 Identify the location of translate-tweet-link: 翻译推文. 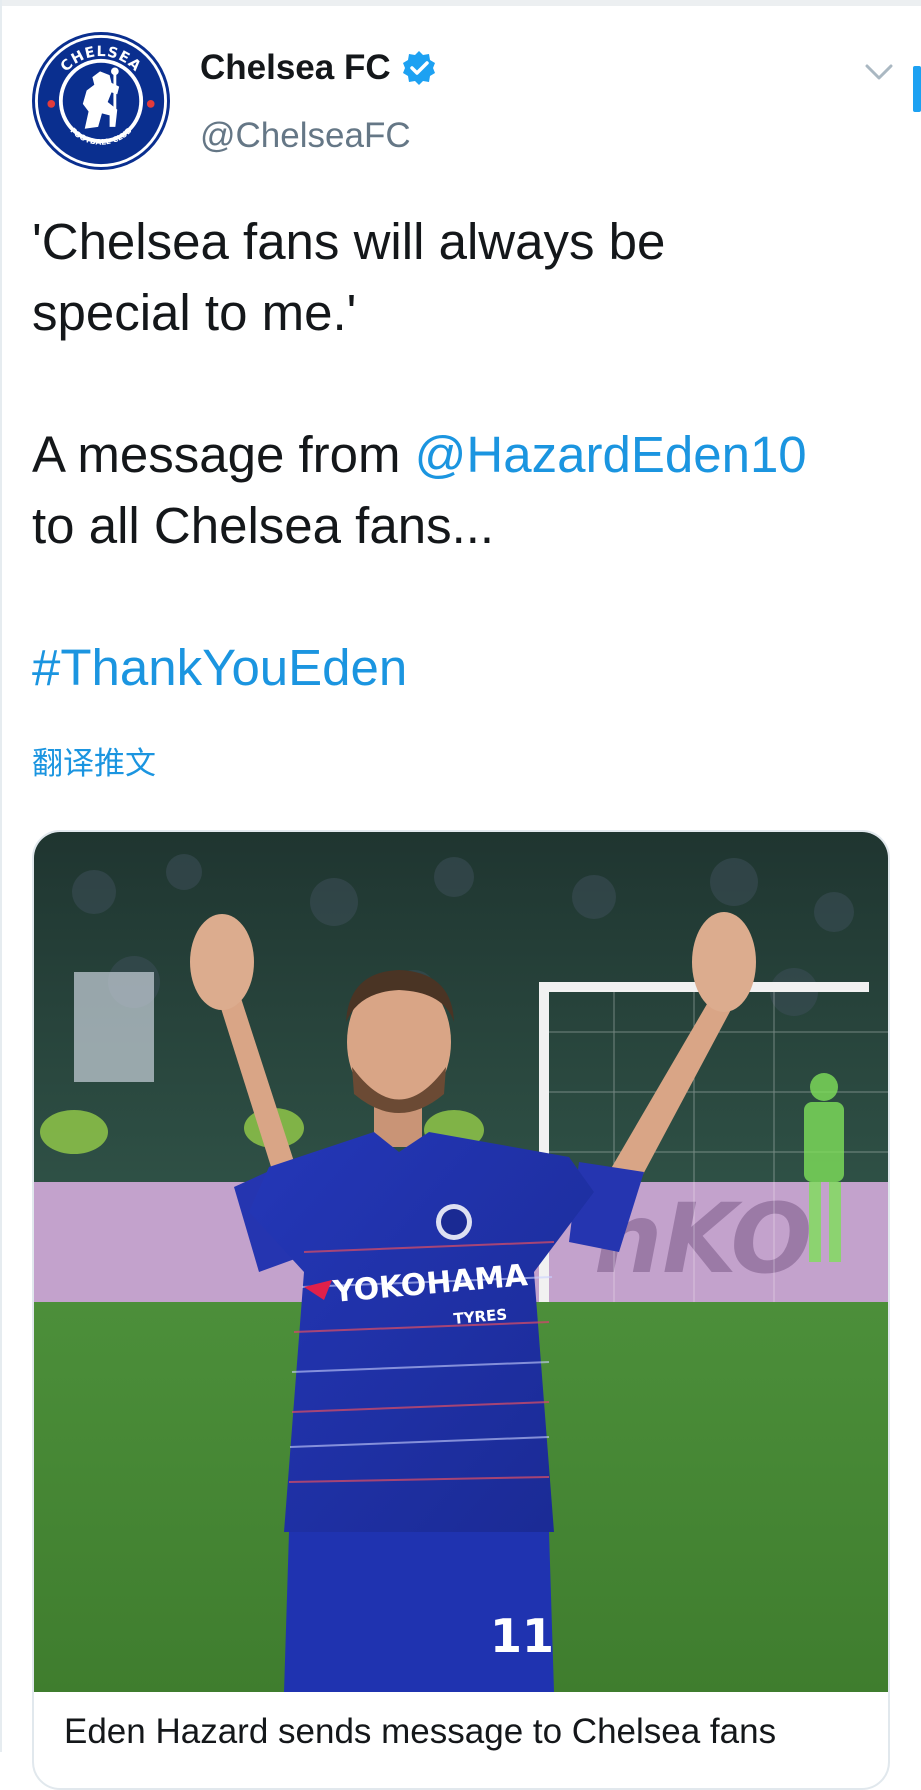
(94, 760).